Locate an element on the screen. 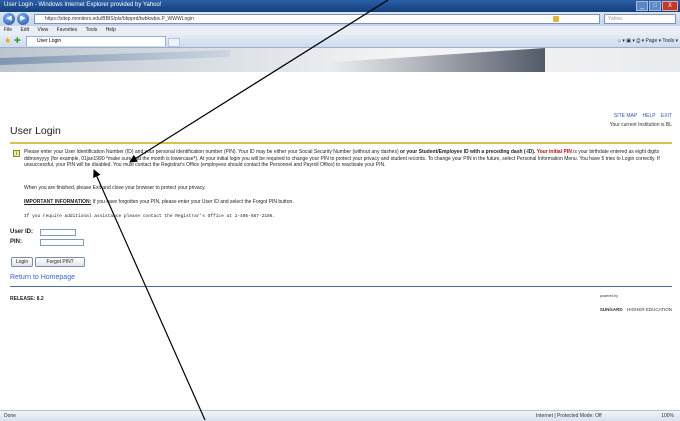  info-icon: i is located at coordinates (16, 153).